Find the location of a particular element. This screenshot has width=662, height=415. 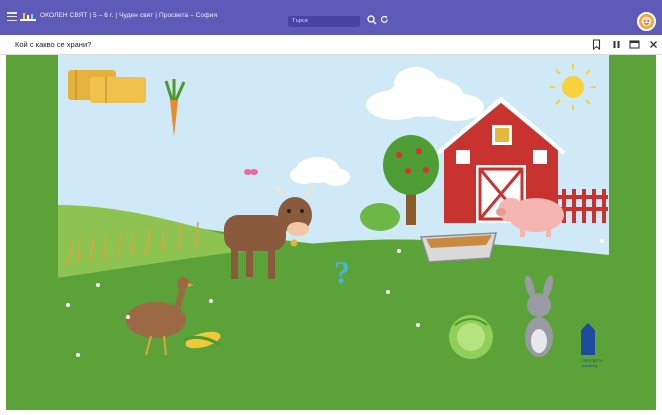

search-icon is located at coordinates (372, 20).